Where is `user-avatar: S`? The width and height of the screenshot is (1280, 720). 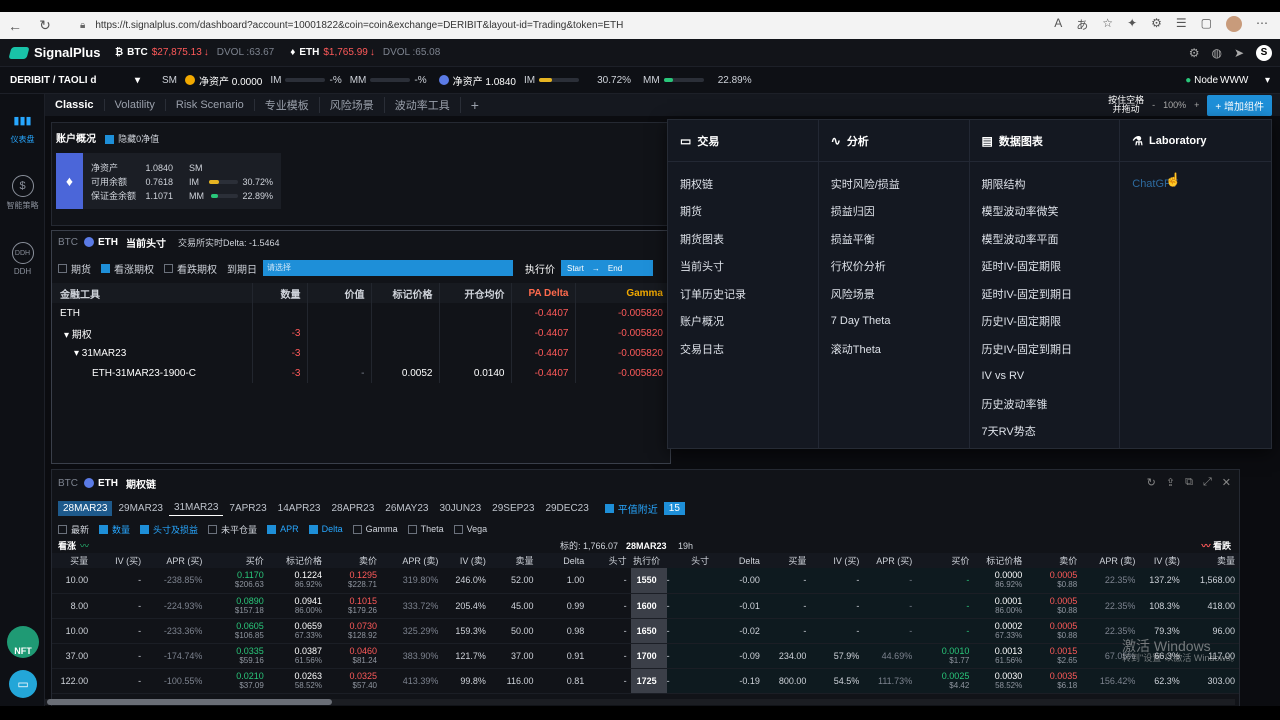
user-avatar: S is located at coordinates (1264, 53).